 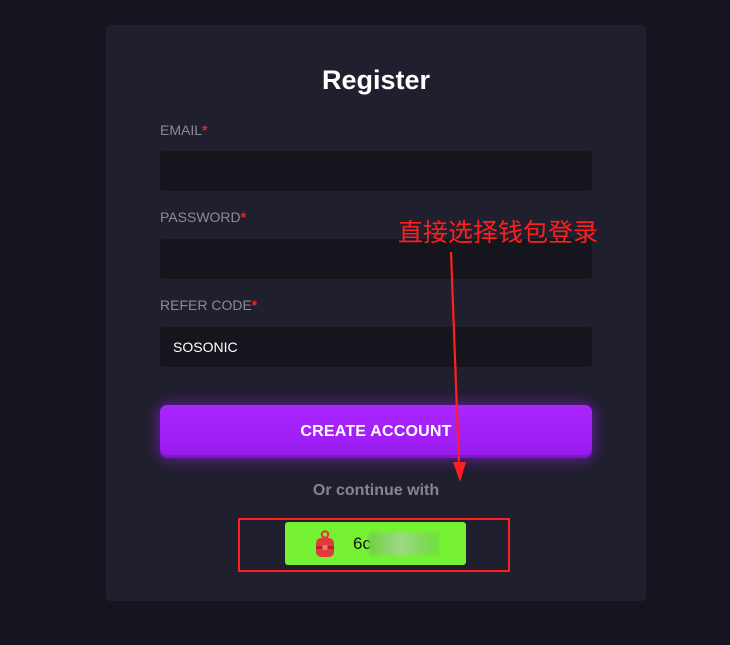 I want to click on password-label-text: PASSWORD, so click(x=200, y=217).